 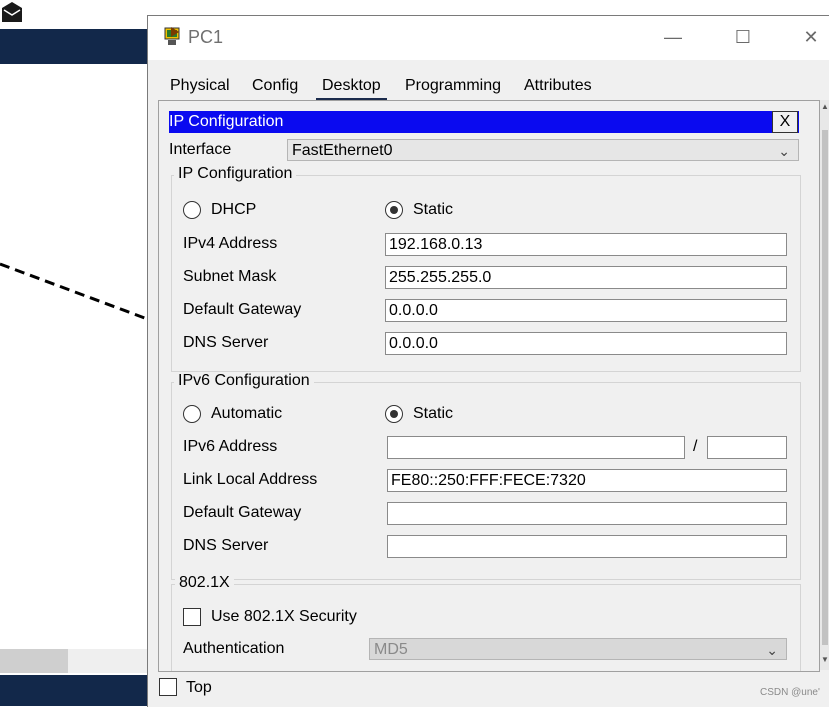 What do you see at coordinates (586, 310) in the screenshot?
I see `ipv4-default-gateway-input: 0.0.0.0` at bounding box center [586, 310].